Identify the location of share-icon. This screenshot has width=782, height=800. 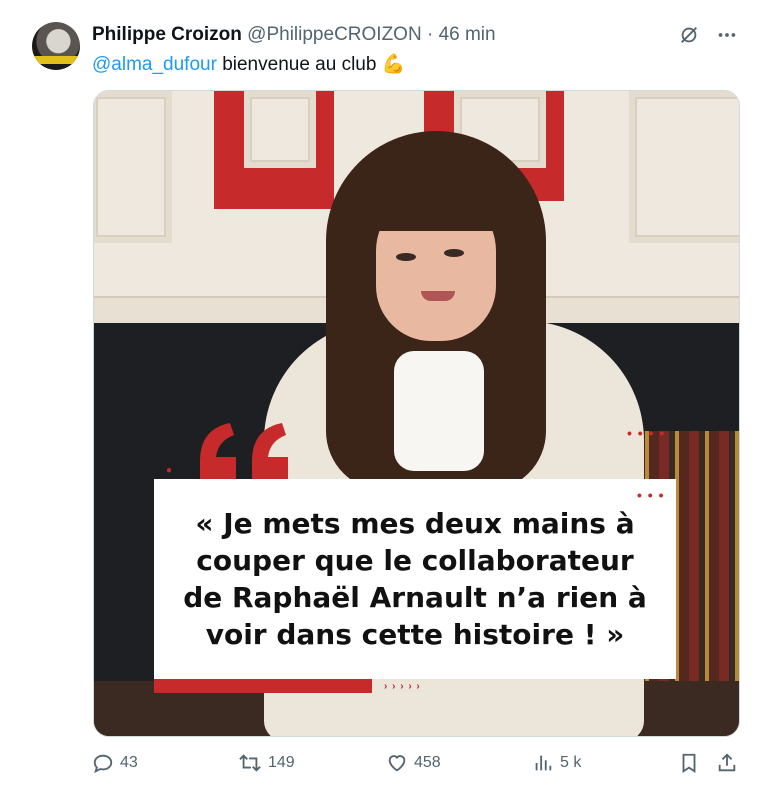
(727, 762).